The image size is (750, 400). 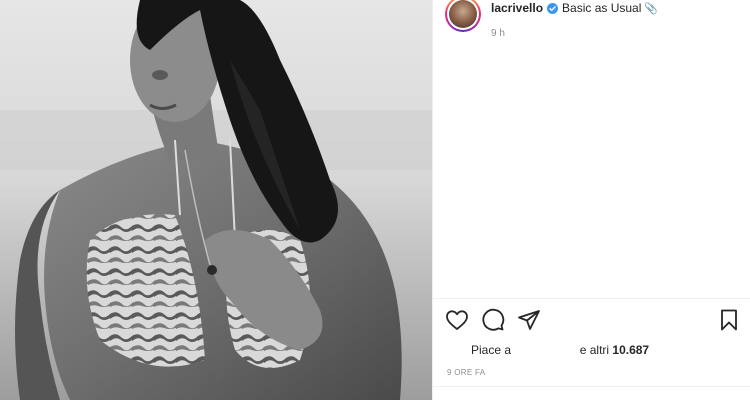 What do you see at coordinates (466, 372) in the screenshot?
I see `post-timestamp: 9 ORE FA` at bounding box center [466, 372].